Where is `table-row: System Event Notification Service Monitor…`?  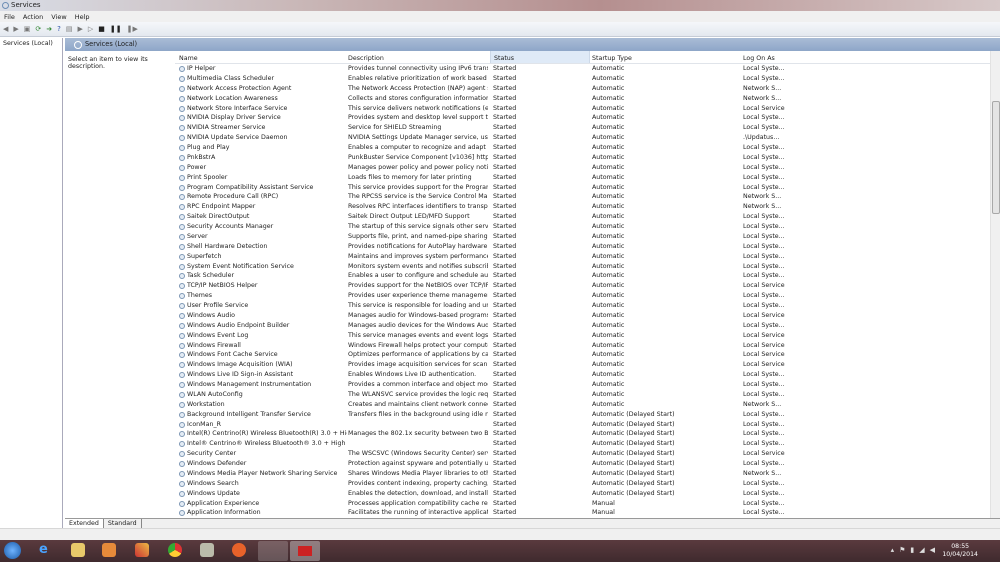
table-row: System Event Notification Service Monitor… is located at coordinates (582, 267).